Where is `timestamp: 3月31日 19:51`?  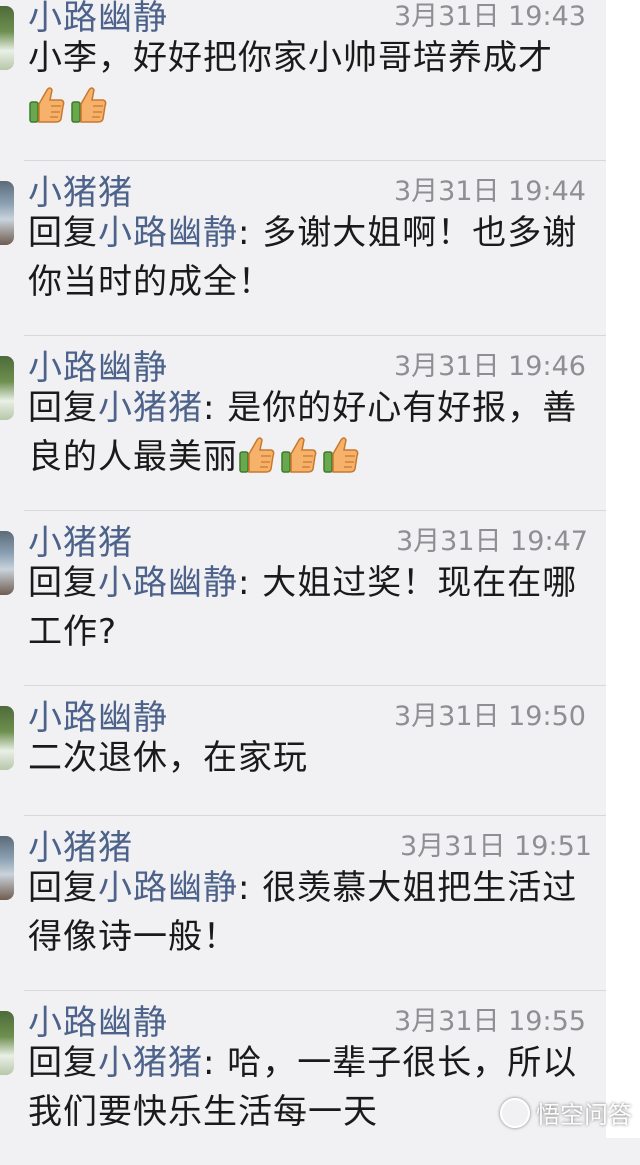 timestamp: 3月31日 19:51 is located at coordinates (496, 846).